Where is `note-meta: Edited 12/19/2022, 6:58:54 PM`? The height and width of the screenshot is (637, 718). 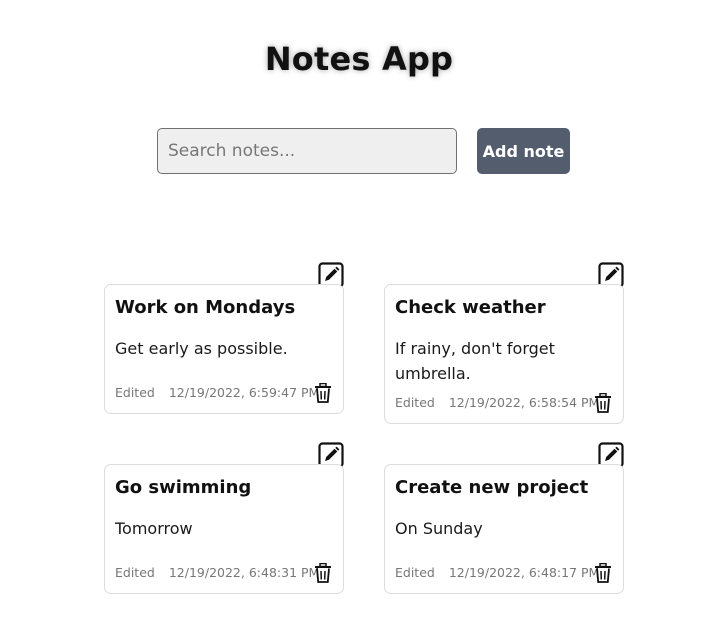
note-meta: Edited 12/19/2022, 6:58:54 PM is located at coordinates (497, 402).